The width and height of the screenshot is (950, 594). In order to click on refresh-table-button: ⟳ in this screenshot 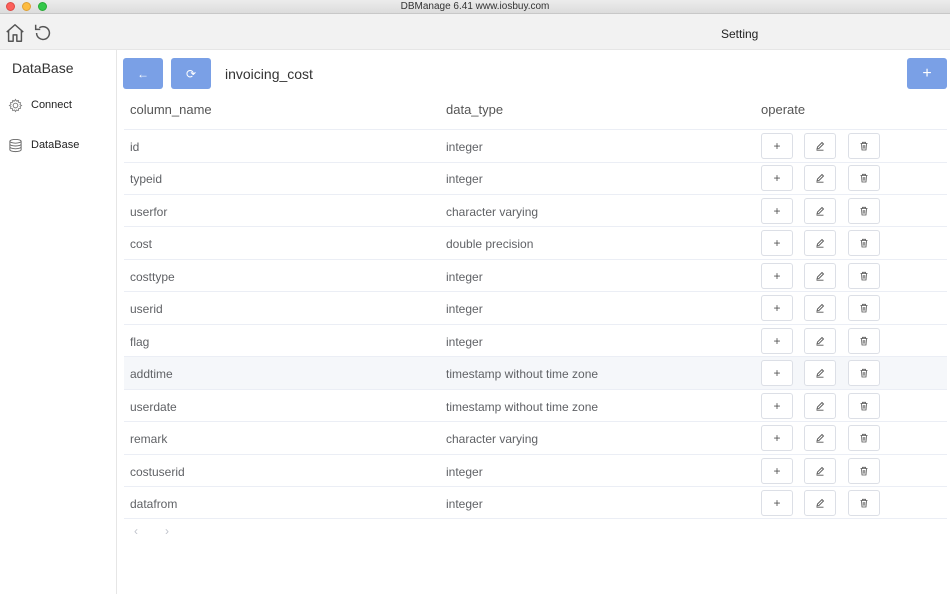, I will do `click(191, 73)`.